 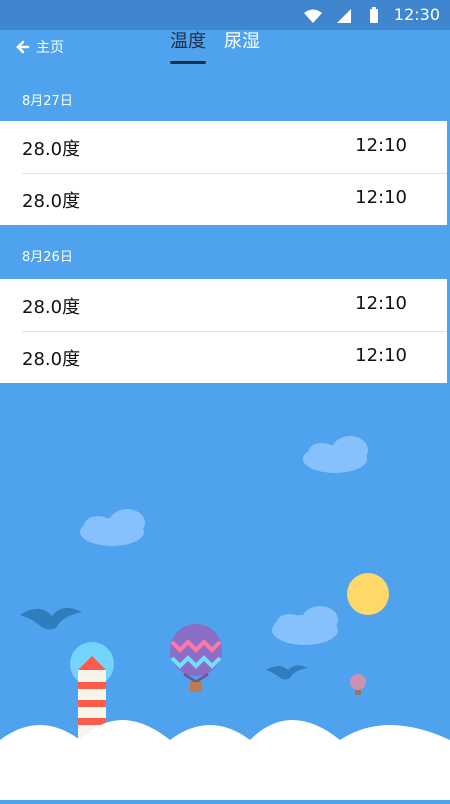 I want to click on back-to-home-button: 主页, so click(x=40, y=47).